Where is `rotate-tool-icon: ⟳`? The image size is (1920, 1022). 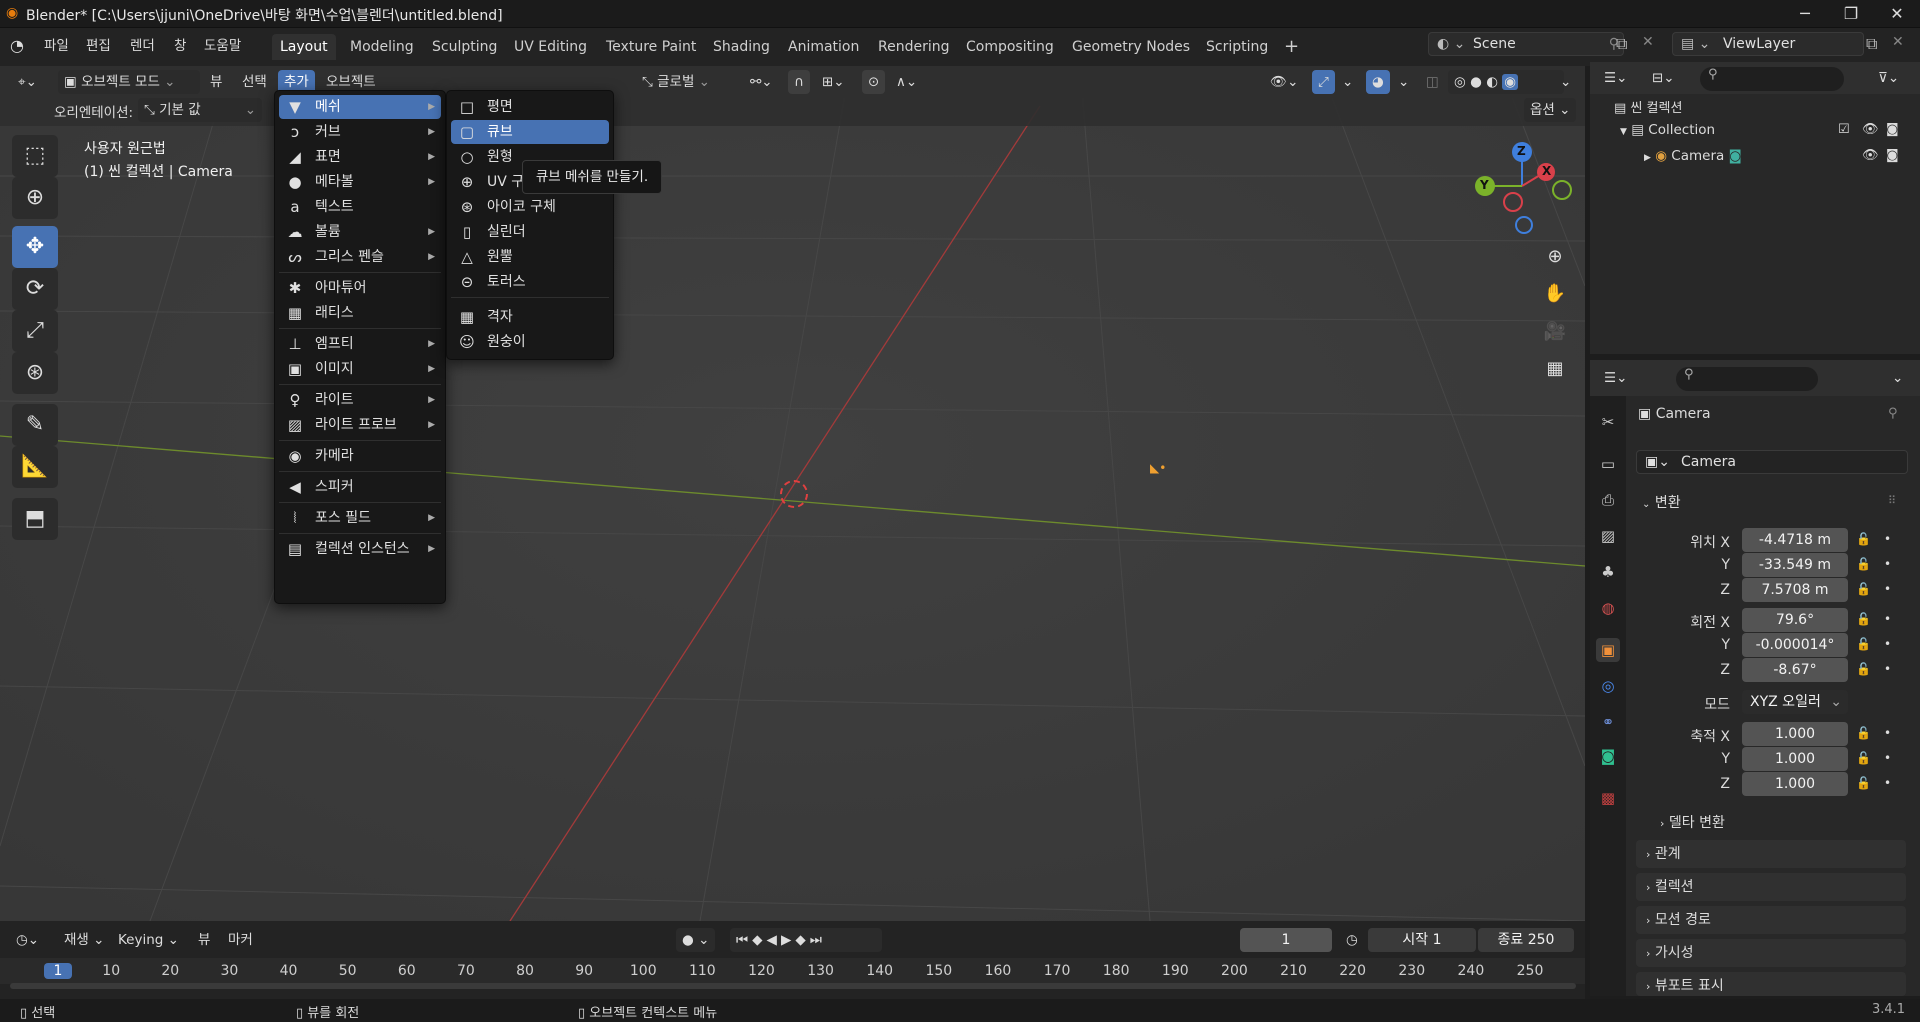
rotate-tool-icon: ⟳ is located at coordinates (35, 289).